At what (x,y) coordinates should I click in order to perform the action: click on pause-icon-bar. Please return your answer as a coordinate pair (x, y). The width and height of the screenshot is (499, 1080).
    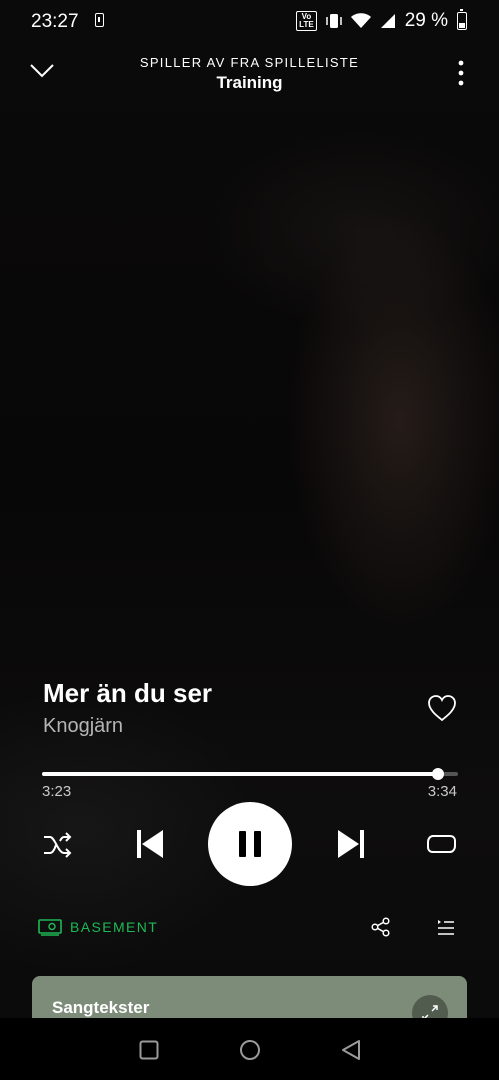
    Looking at the image, I should click on (257, 844).